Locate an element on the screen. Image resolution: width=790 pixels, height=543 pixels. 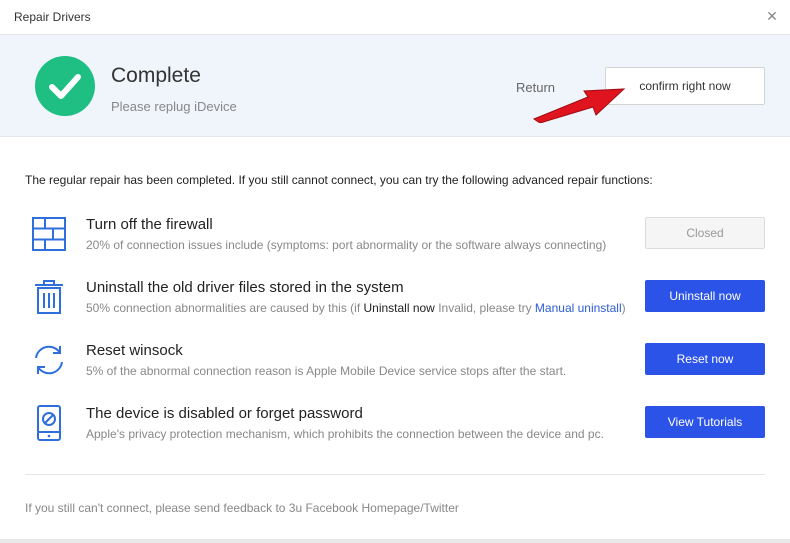
divider is located at coordinates (395, 474).